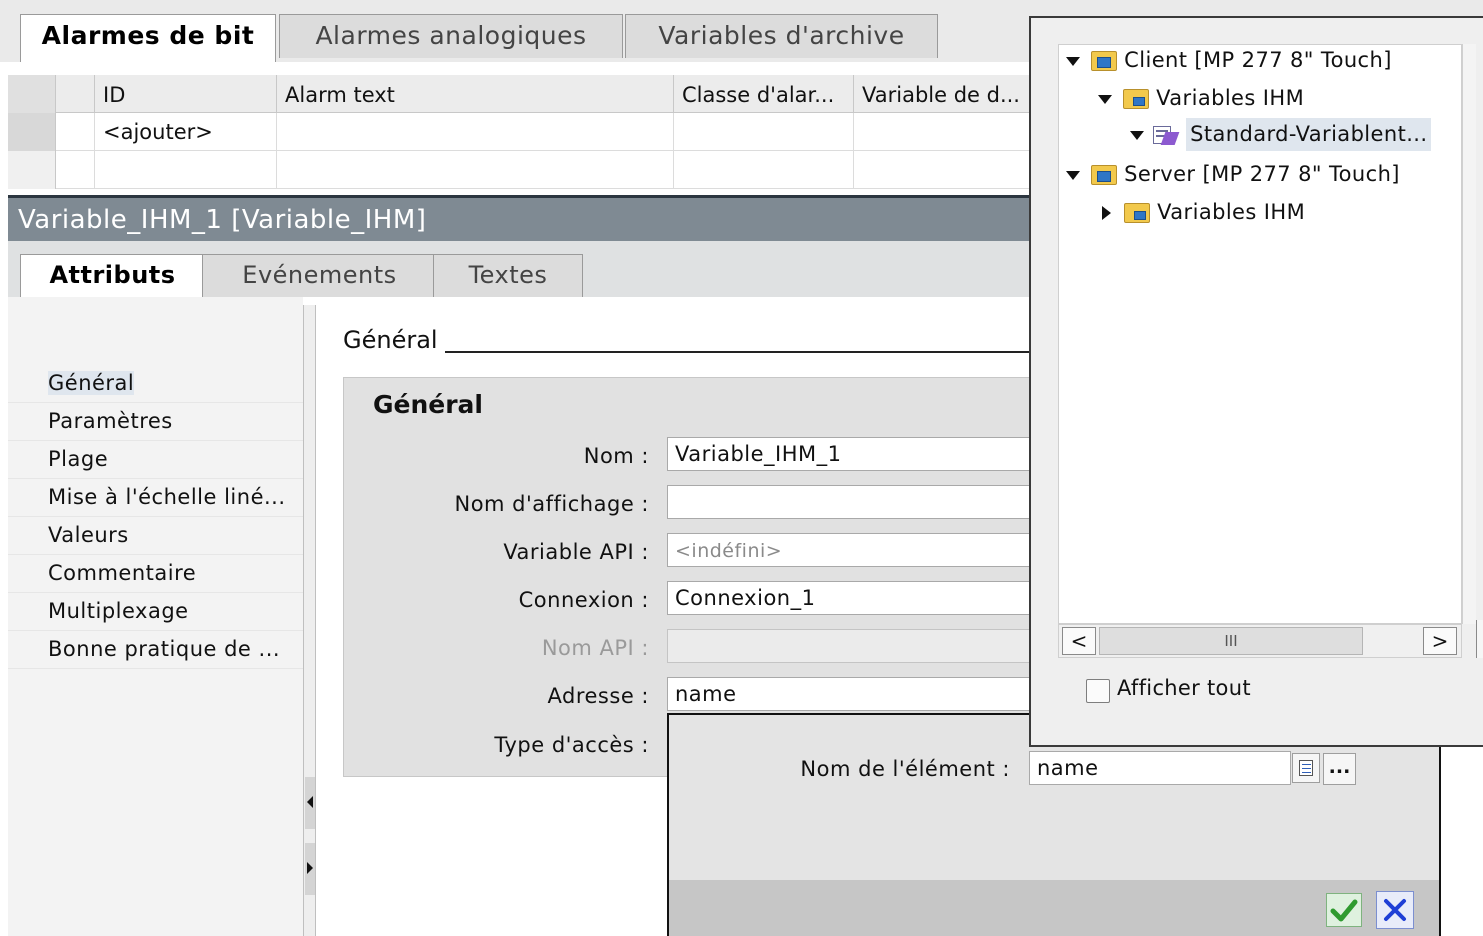  I want to click on cancel-button, so click(1395, 910).